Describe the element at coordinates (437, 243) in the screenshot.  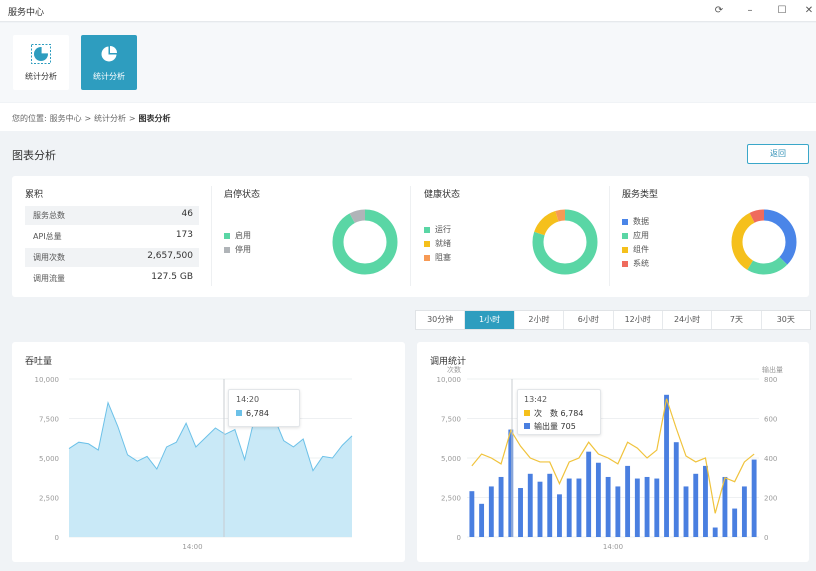
I see `legend-item: 就绪` at that location.